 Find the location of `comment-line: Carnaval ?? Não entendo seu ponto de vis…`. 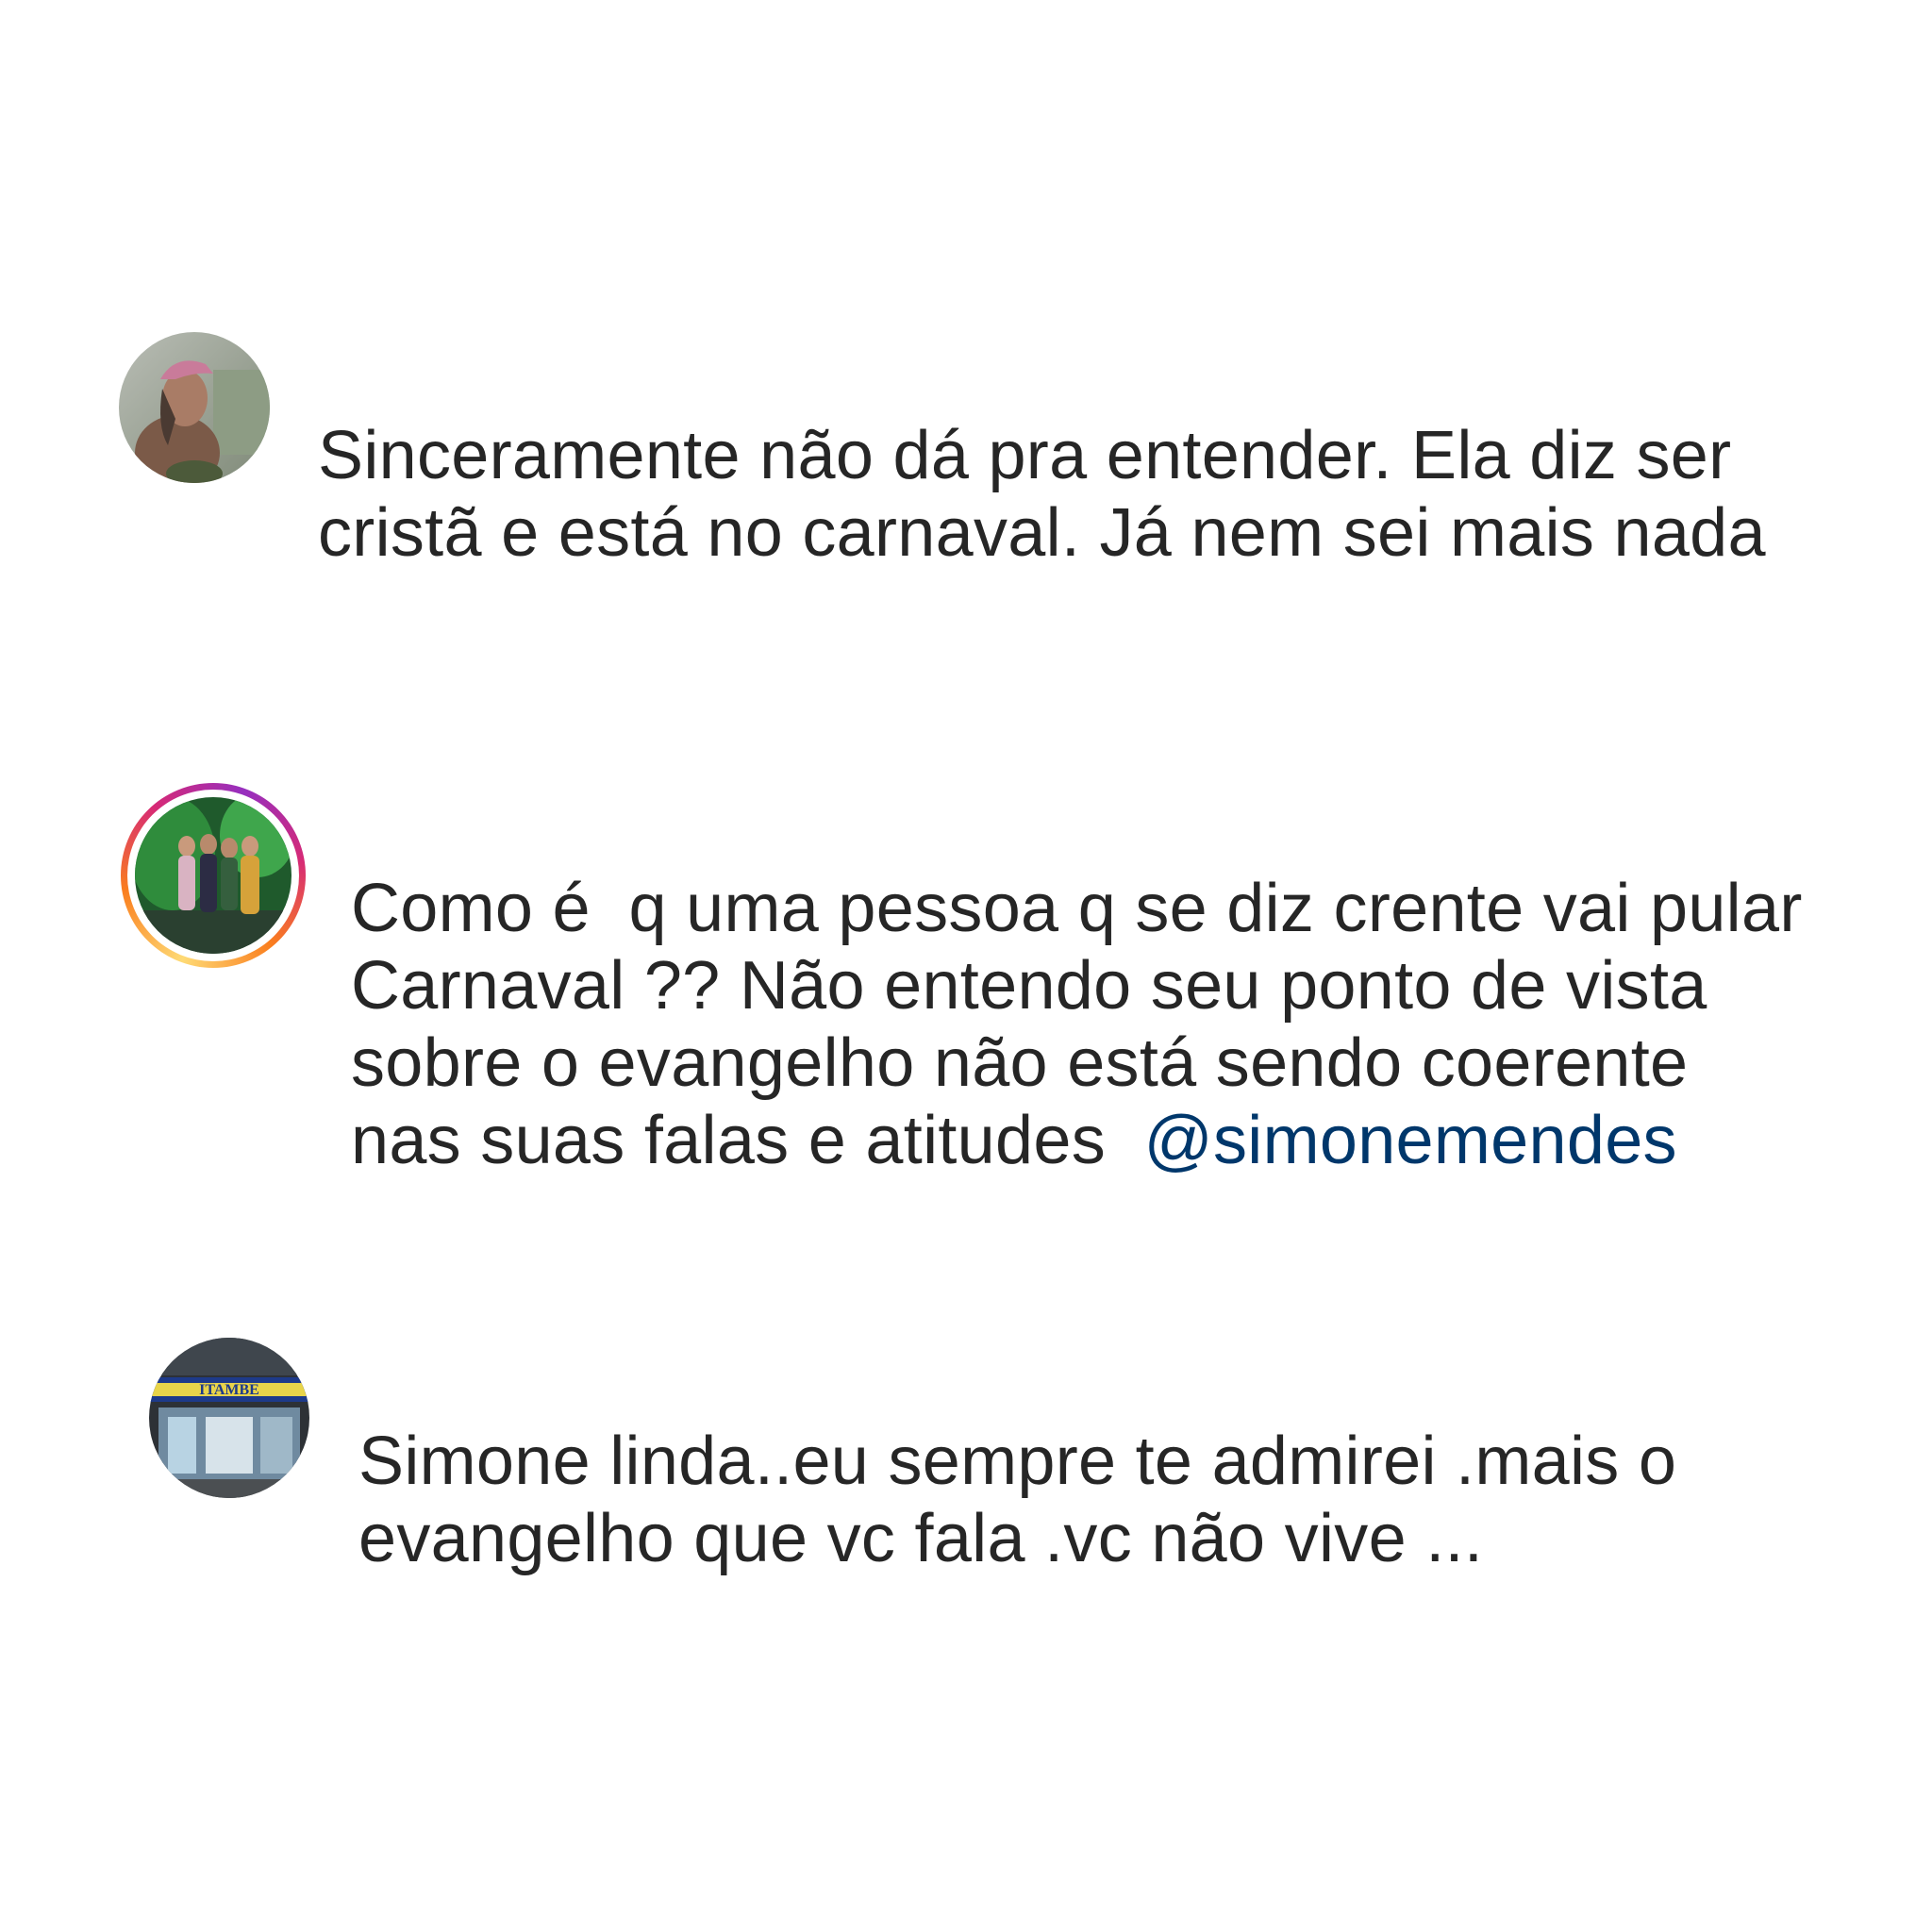

comment-line: Carnaval ?? Não entendo seu ponto de vis… is located at coordinates (1029, 986).